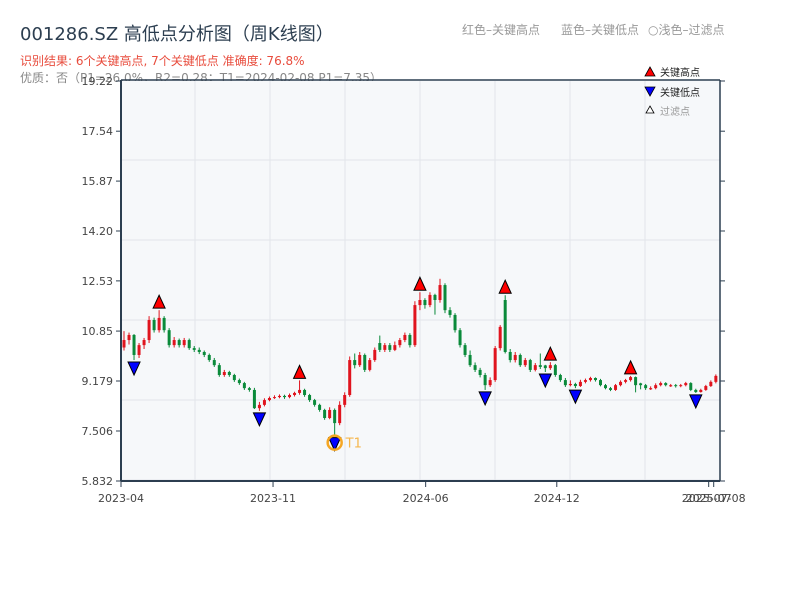  I want to click on y-tick-label: 9.179, so click(98, 381).